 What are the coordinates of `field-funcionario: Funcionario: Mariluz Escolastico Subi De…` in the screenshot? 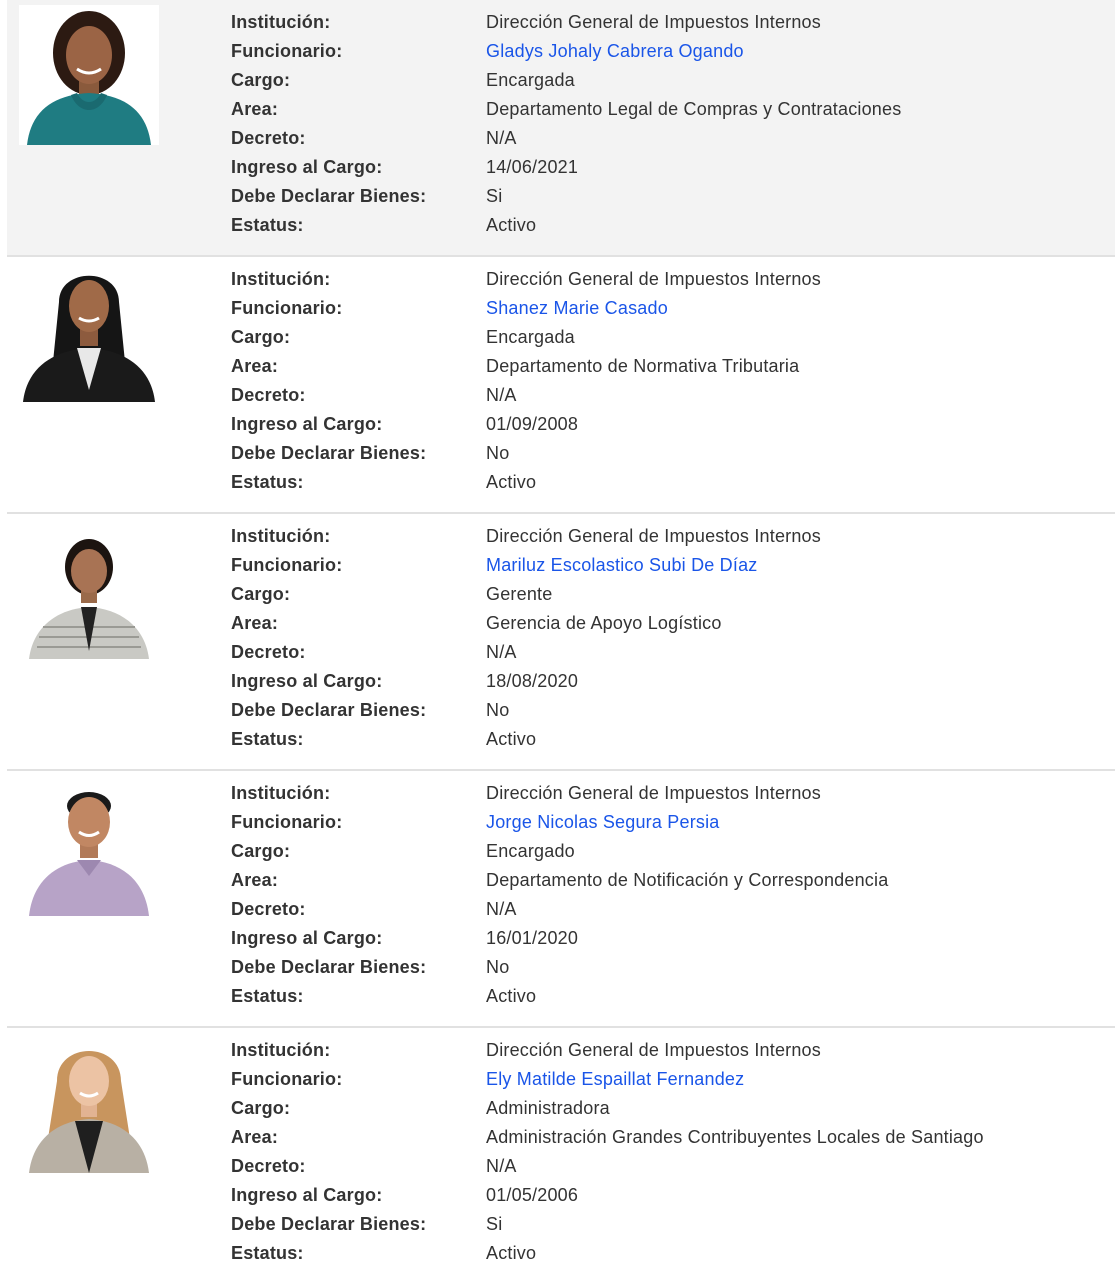 It's located at (526, 565).